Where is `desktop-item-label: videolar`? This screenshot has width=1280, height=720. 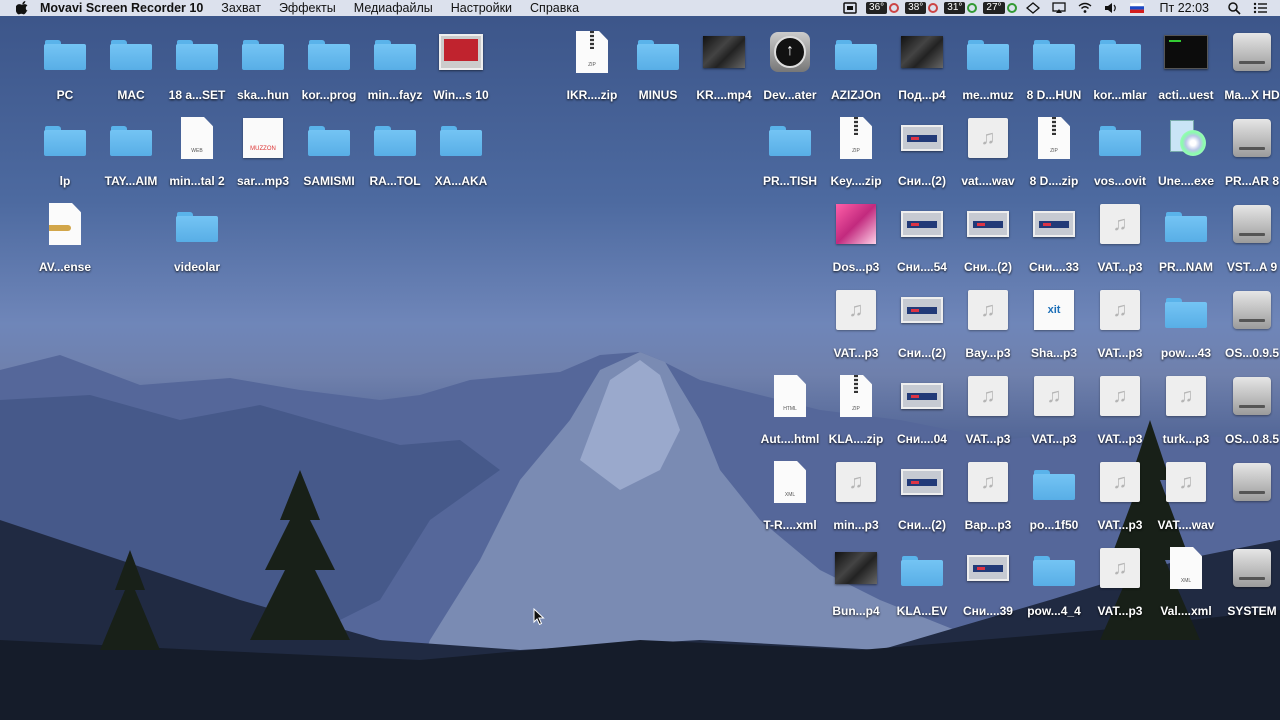 desktop-item-label: videolar is located at coordinates (197, 267).